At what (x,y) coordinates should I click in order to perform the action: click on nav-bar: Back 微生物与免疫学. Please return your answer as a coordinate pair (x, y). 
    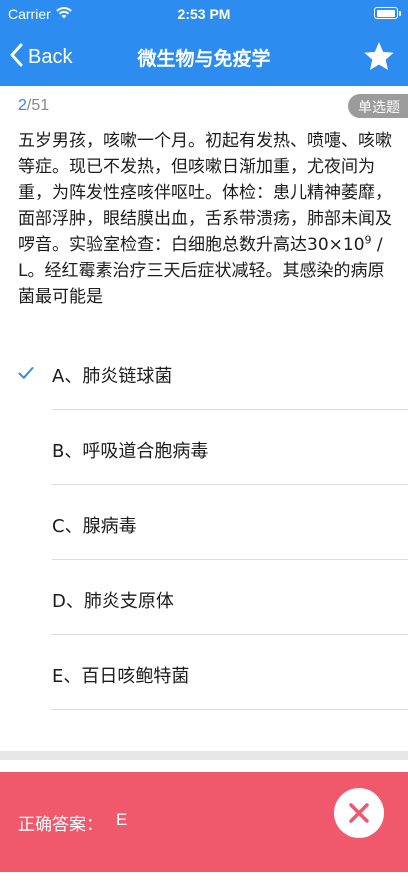
    Looking at the image, I should click on (204, 58).